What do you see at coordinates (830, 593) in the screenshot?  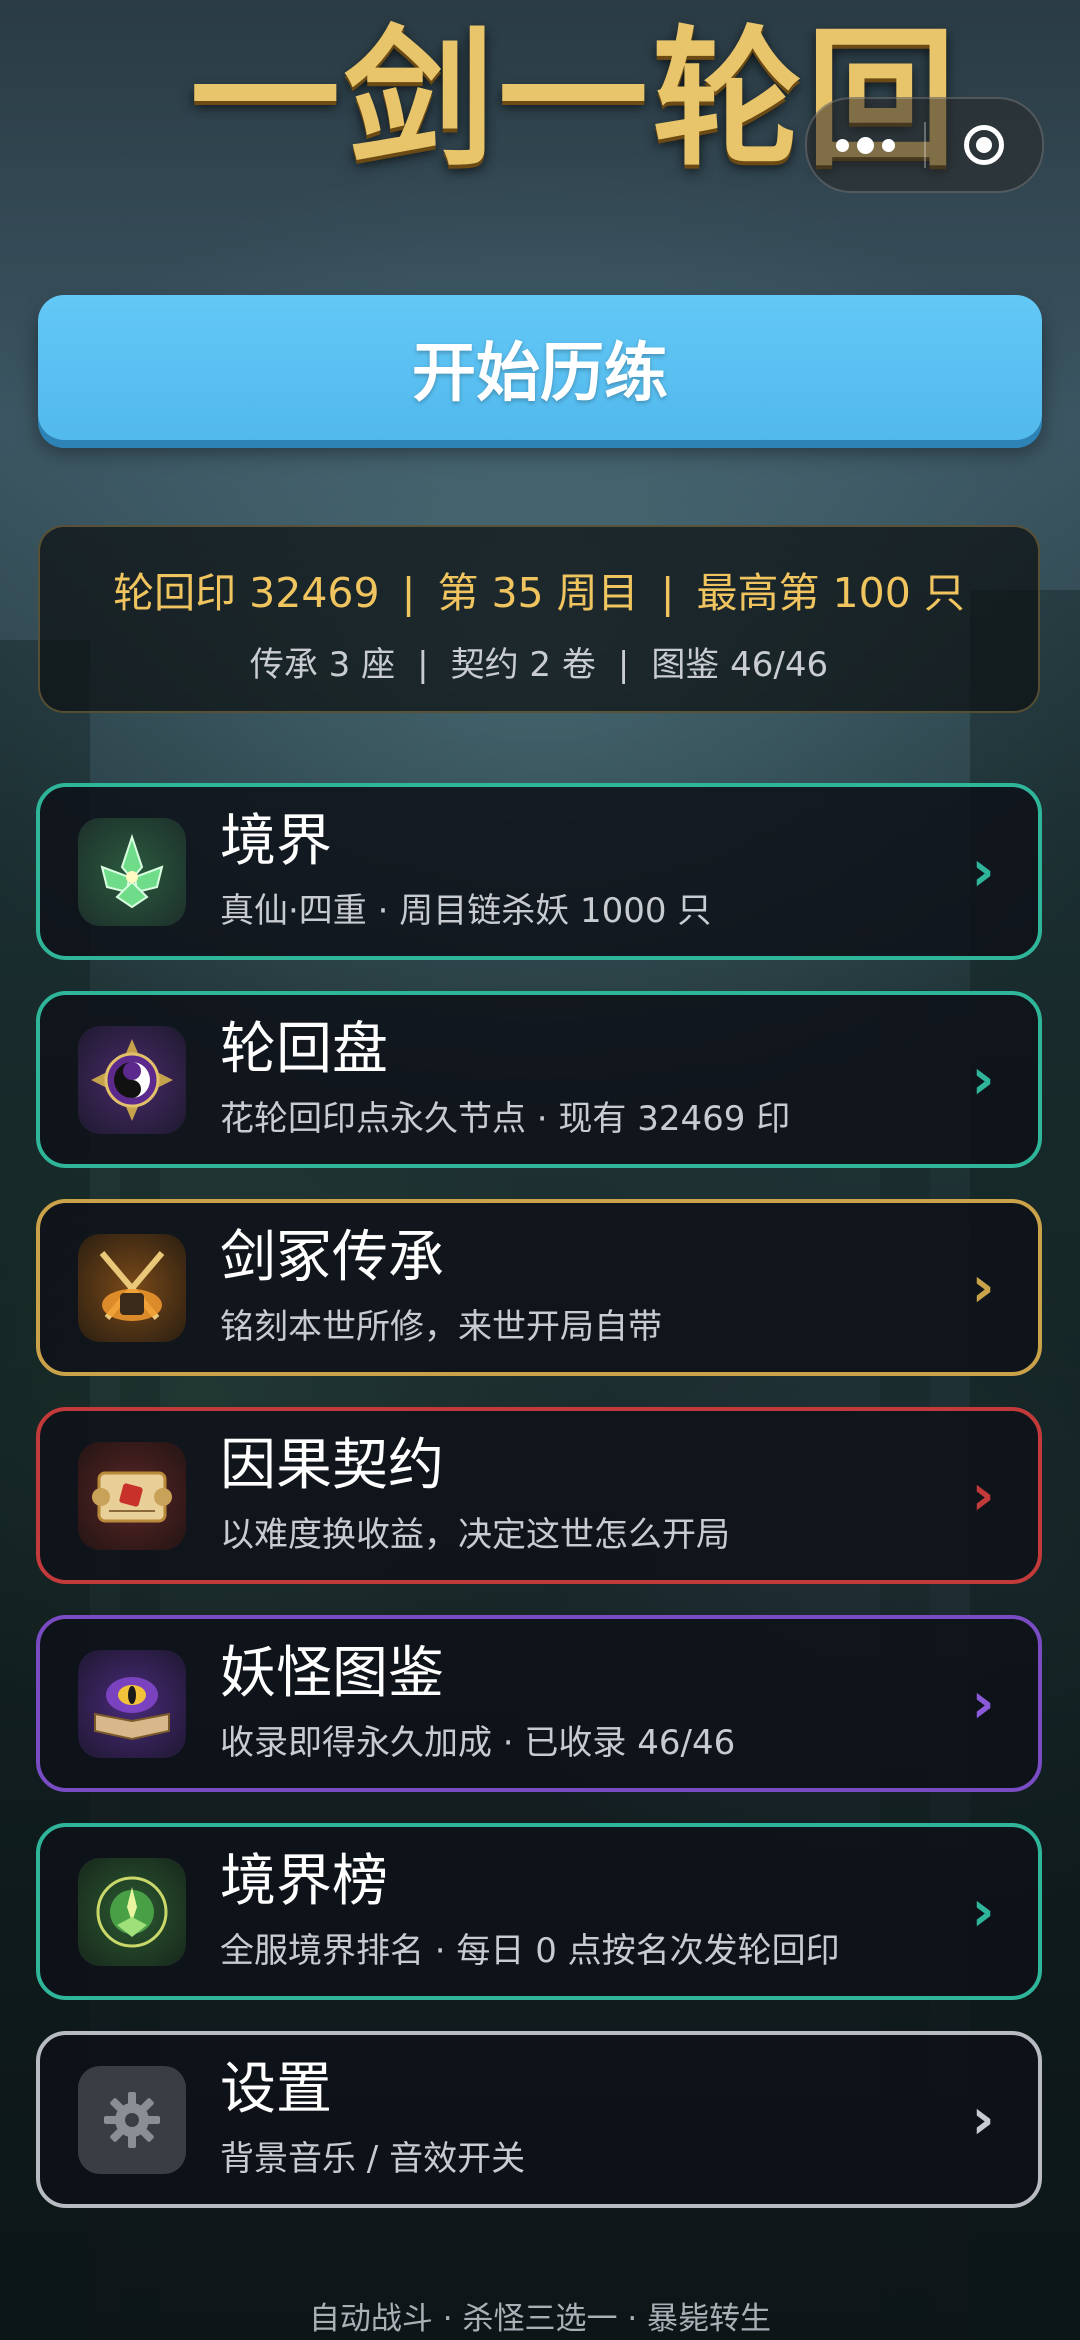 I see `best-record: 最高第 100 只` at bounding box center [830, 593].